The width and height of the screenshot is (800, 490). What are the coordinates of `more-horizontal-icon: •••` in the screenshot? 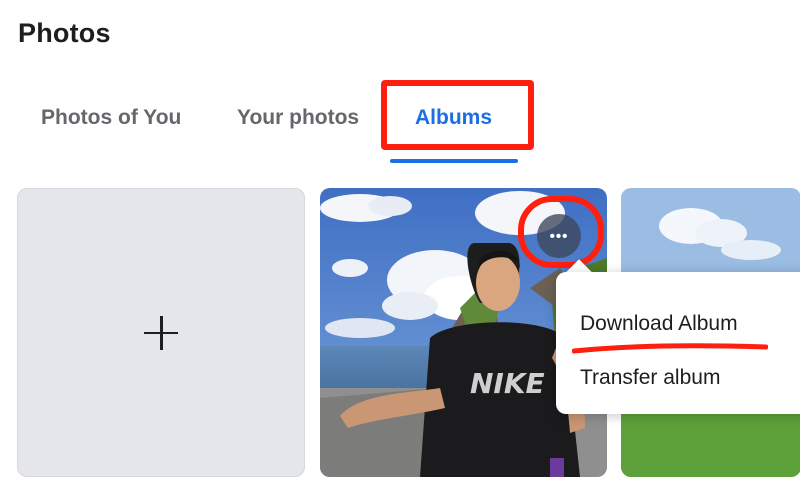 It's located at (559, 236).